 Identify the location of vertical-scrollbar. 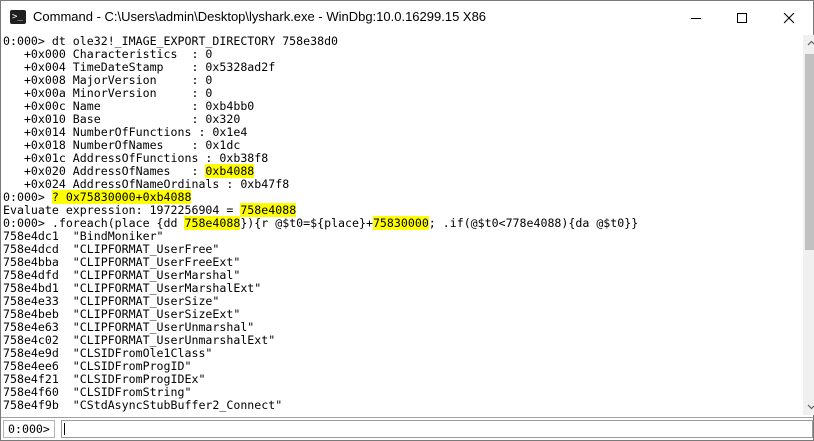
(808, 225).